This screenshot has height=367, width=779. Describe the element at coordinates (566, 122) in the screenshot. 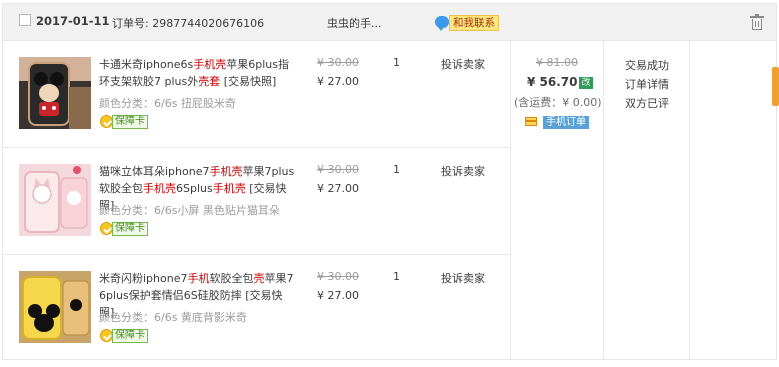

I see `mobile-order-label: 手机订单` at that location.